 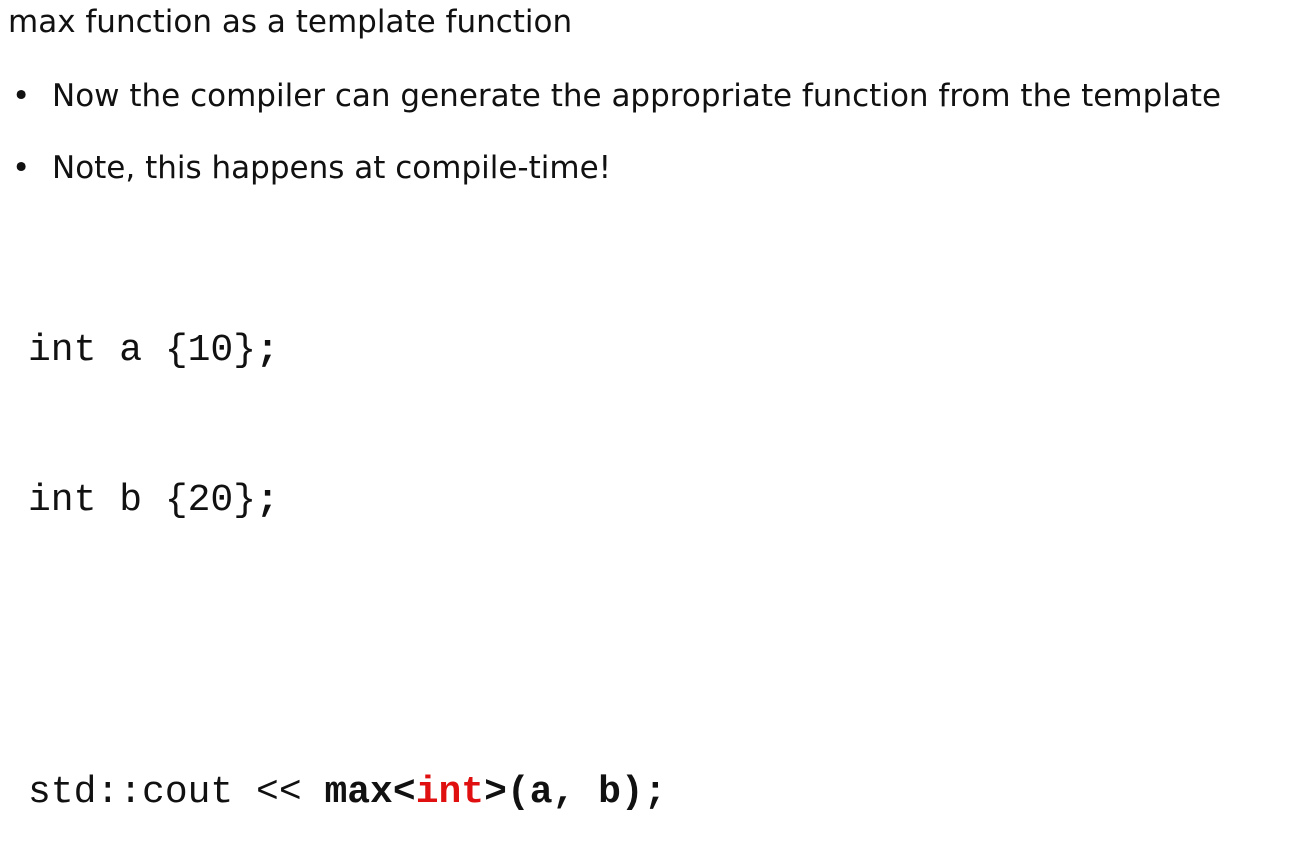 What do you see at coordinates (564, 792) in the screenshot?
I see `code-call-args: >(a, b)` at bounding box center [564, 792].